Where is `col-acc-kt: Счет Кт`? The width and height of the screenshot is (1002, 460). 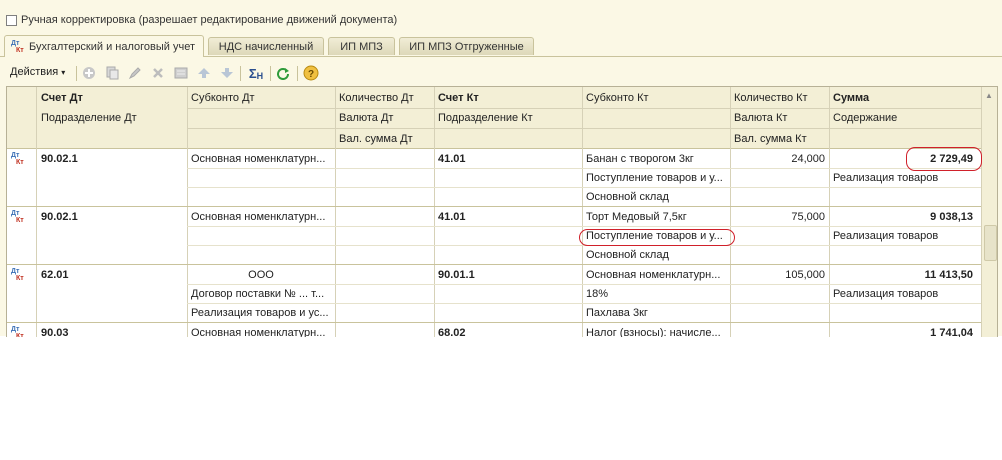
col-acc-kt: Счет Кт is located at coordinates (508, 97).